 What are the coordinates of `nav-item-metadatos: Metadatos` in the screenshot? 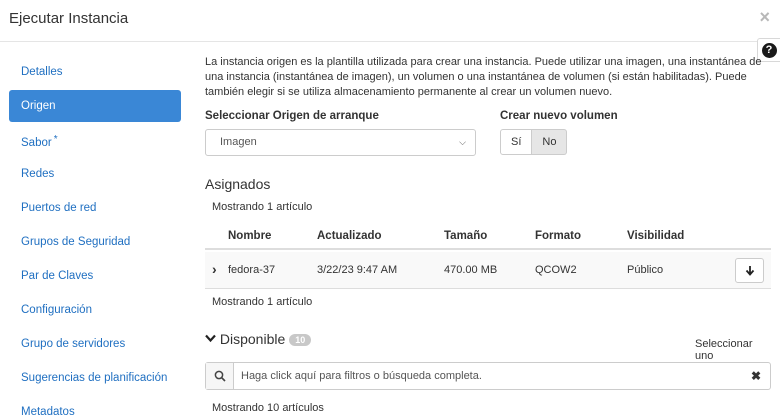 It's located at (95, 406).